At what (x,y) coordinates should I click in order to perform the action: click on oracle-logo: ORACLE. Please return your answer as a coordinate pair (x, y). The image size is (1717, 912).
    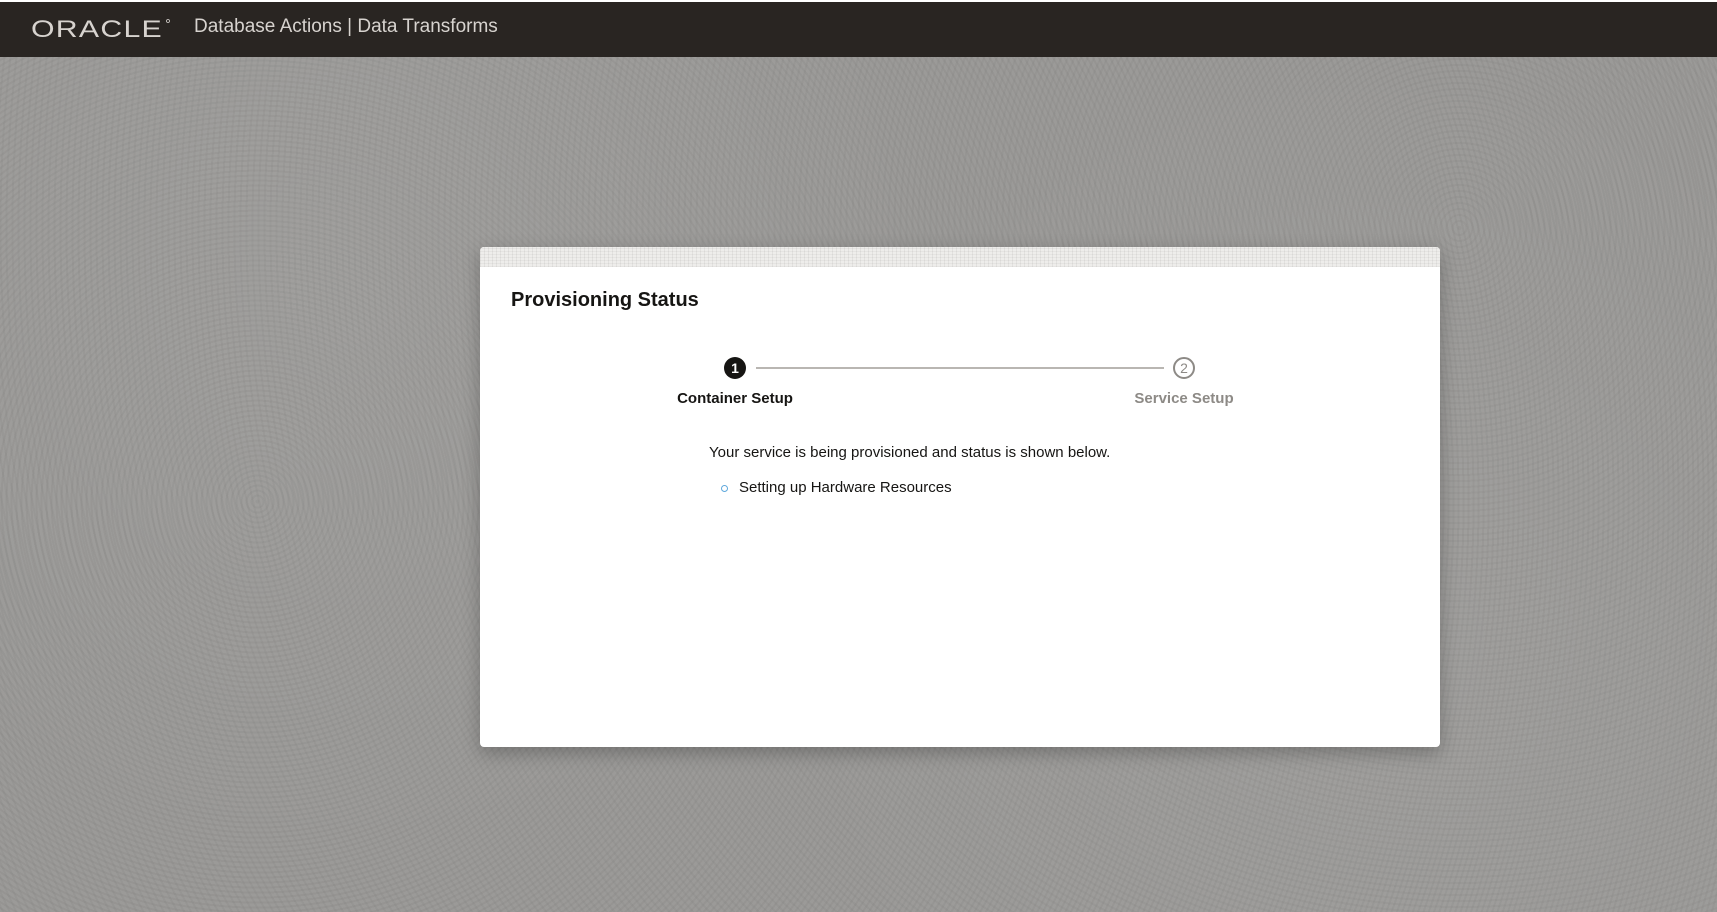
    Looking at the image, I should click on (100, 28).